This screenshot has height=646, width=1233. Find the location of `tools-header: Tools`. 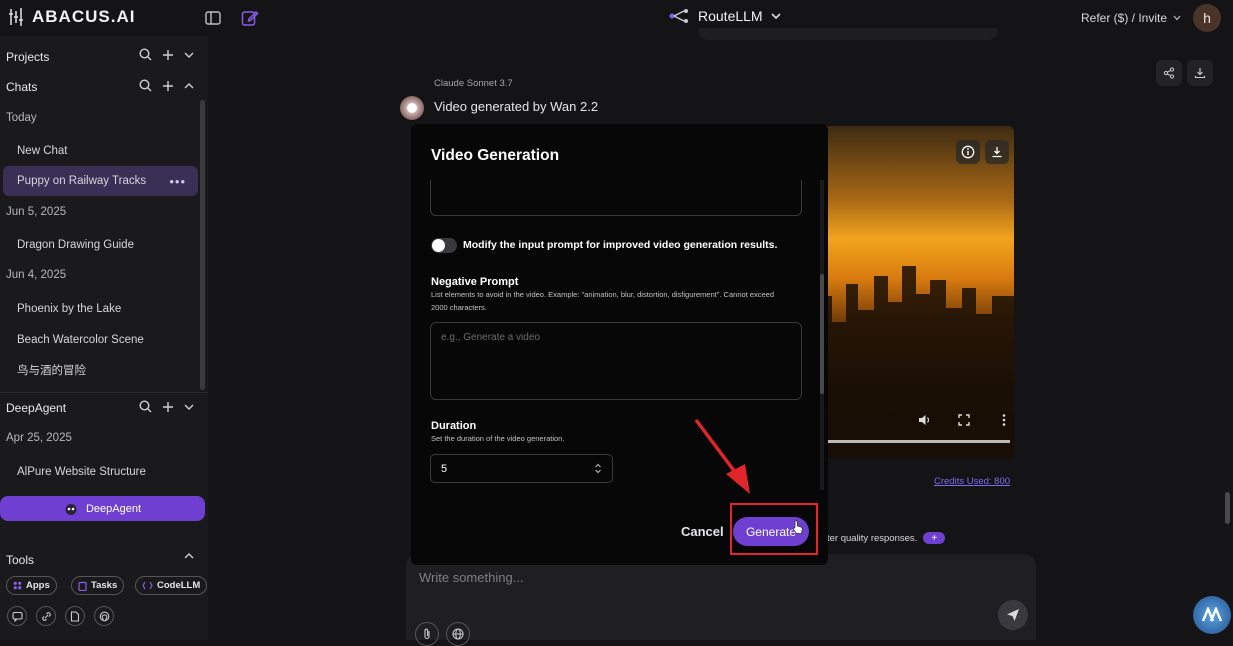

tools-header: Tools is located at coordinates (20, 560).